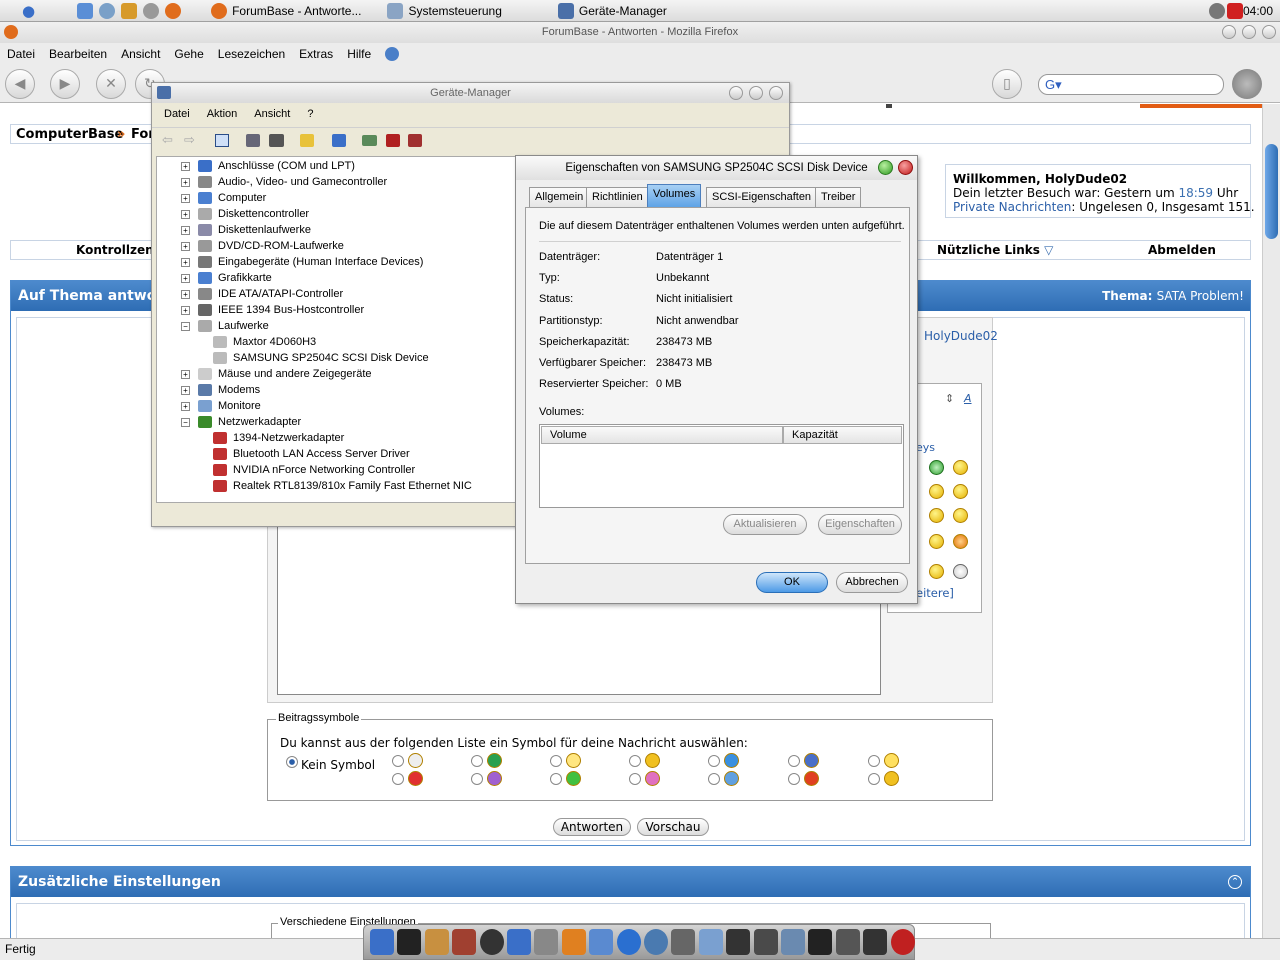 The width and height of the screenshot is (1280, 960). What do you see at coordinates (1247, 84) in the screenshot?
I see `extension-icon` at bounding box center [1247, 84].